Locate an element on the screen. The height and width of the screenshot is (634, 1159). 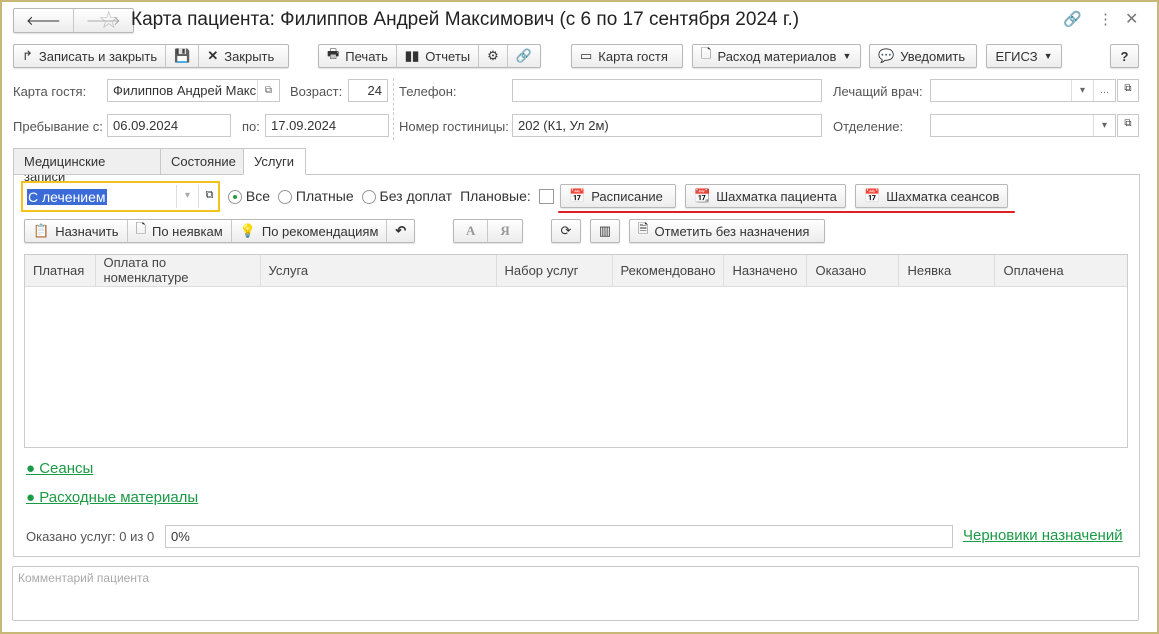
radio-no-extra: Без доплат is located at coordinates (406, 196).